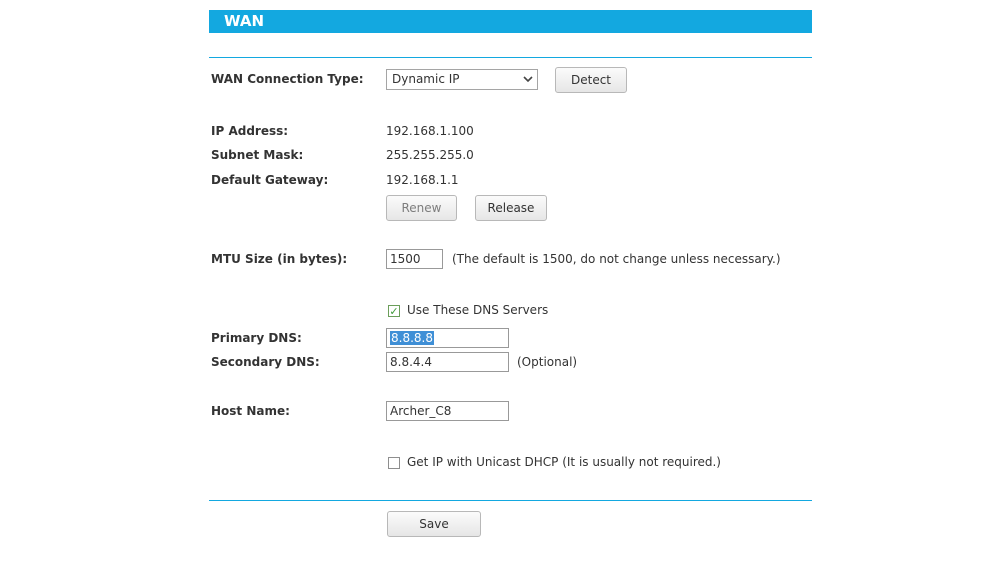  What do you see at coordinates (244, 21) in the screenshot?
I see `page-title: WAN` at bounding box center [244, 21].